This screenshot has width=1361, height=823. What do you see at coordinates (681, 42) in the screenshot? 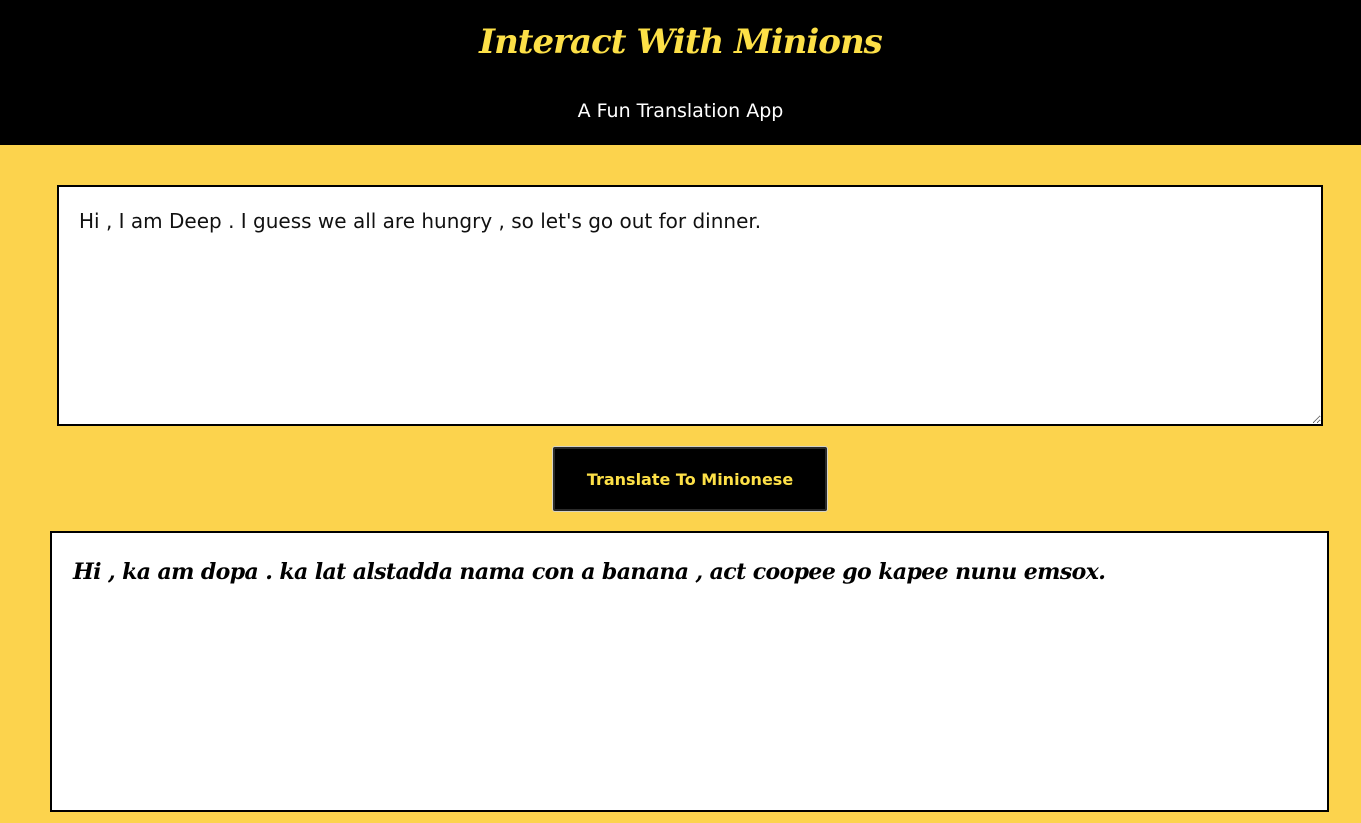
I see `app-title: Interact With Minions` at bounding box center [681, 42].